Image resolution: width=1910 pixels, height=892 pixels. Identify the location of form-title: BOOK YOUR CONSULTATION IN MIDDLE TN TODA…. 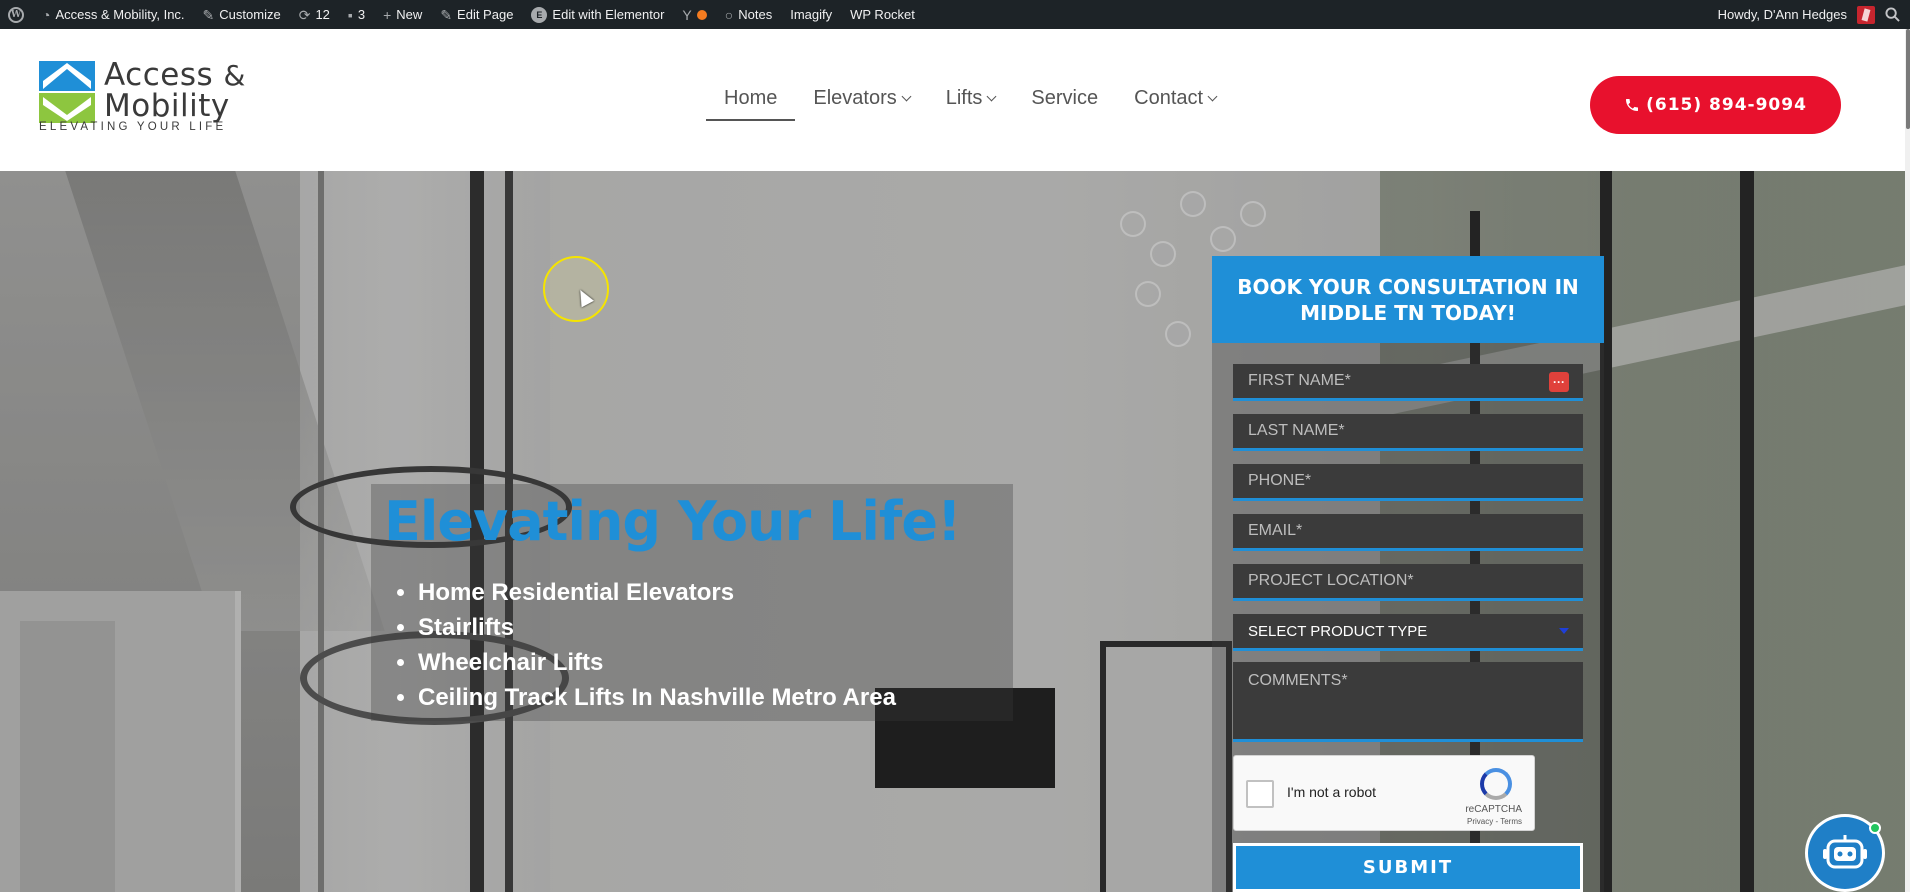
(1408, 299).